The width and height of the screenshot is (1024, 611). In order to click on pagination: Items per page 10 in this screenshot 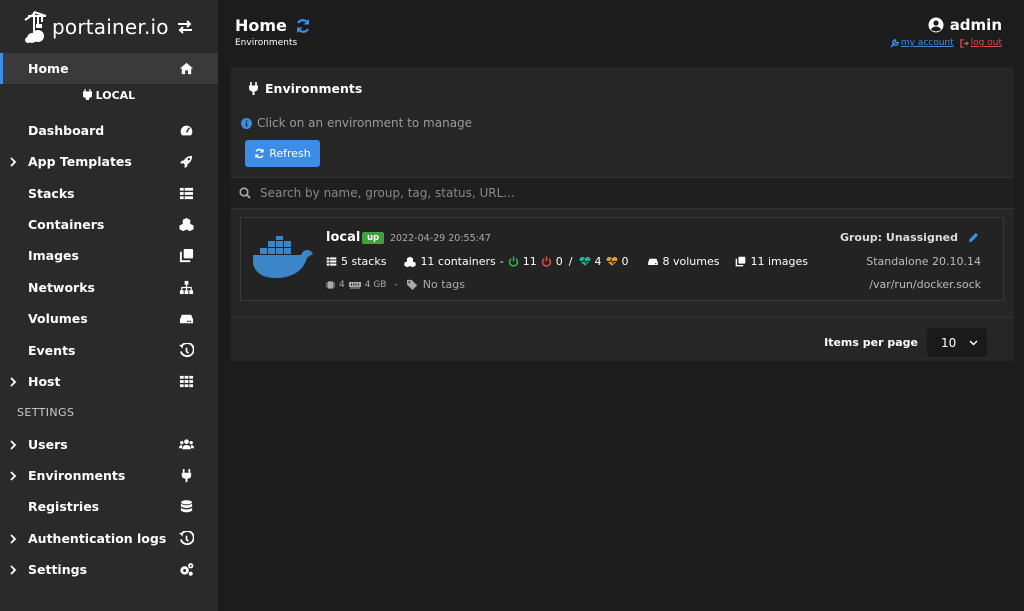, I will do `click(622, 339)`.